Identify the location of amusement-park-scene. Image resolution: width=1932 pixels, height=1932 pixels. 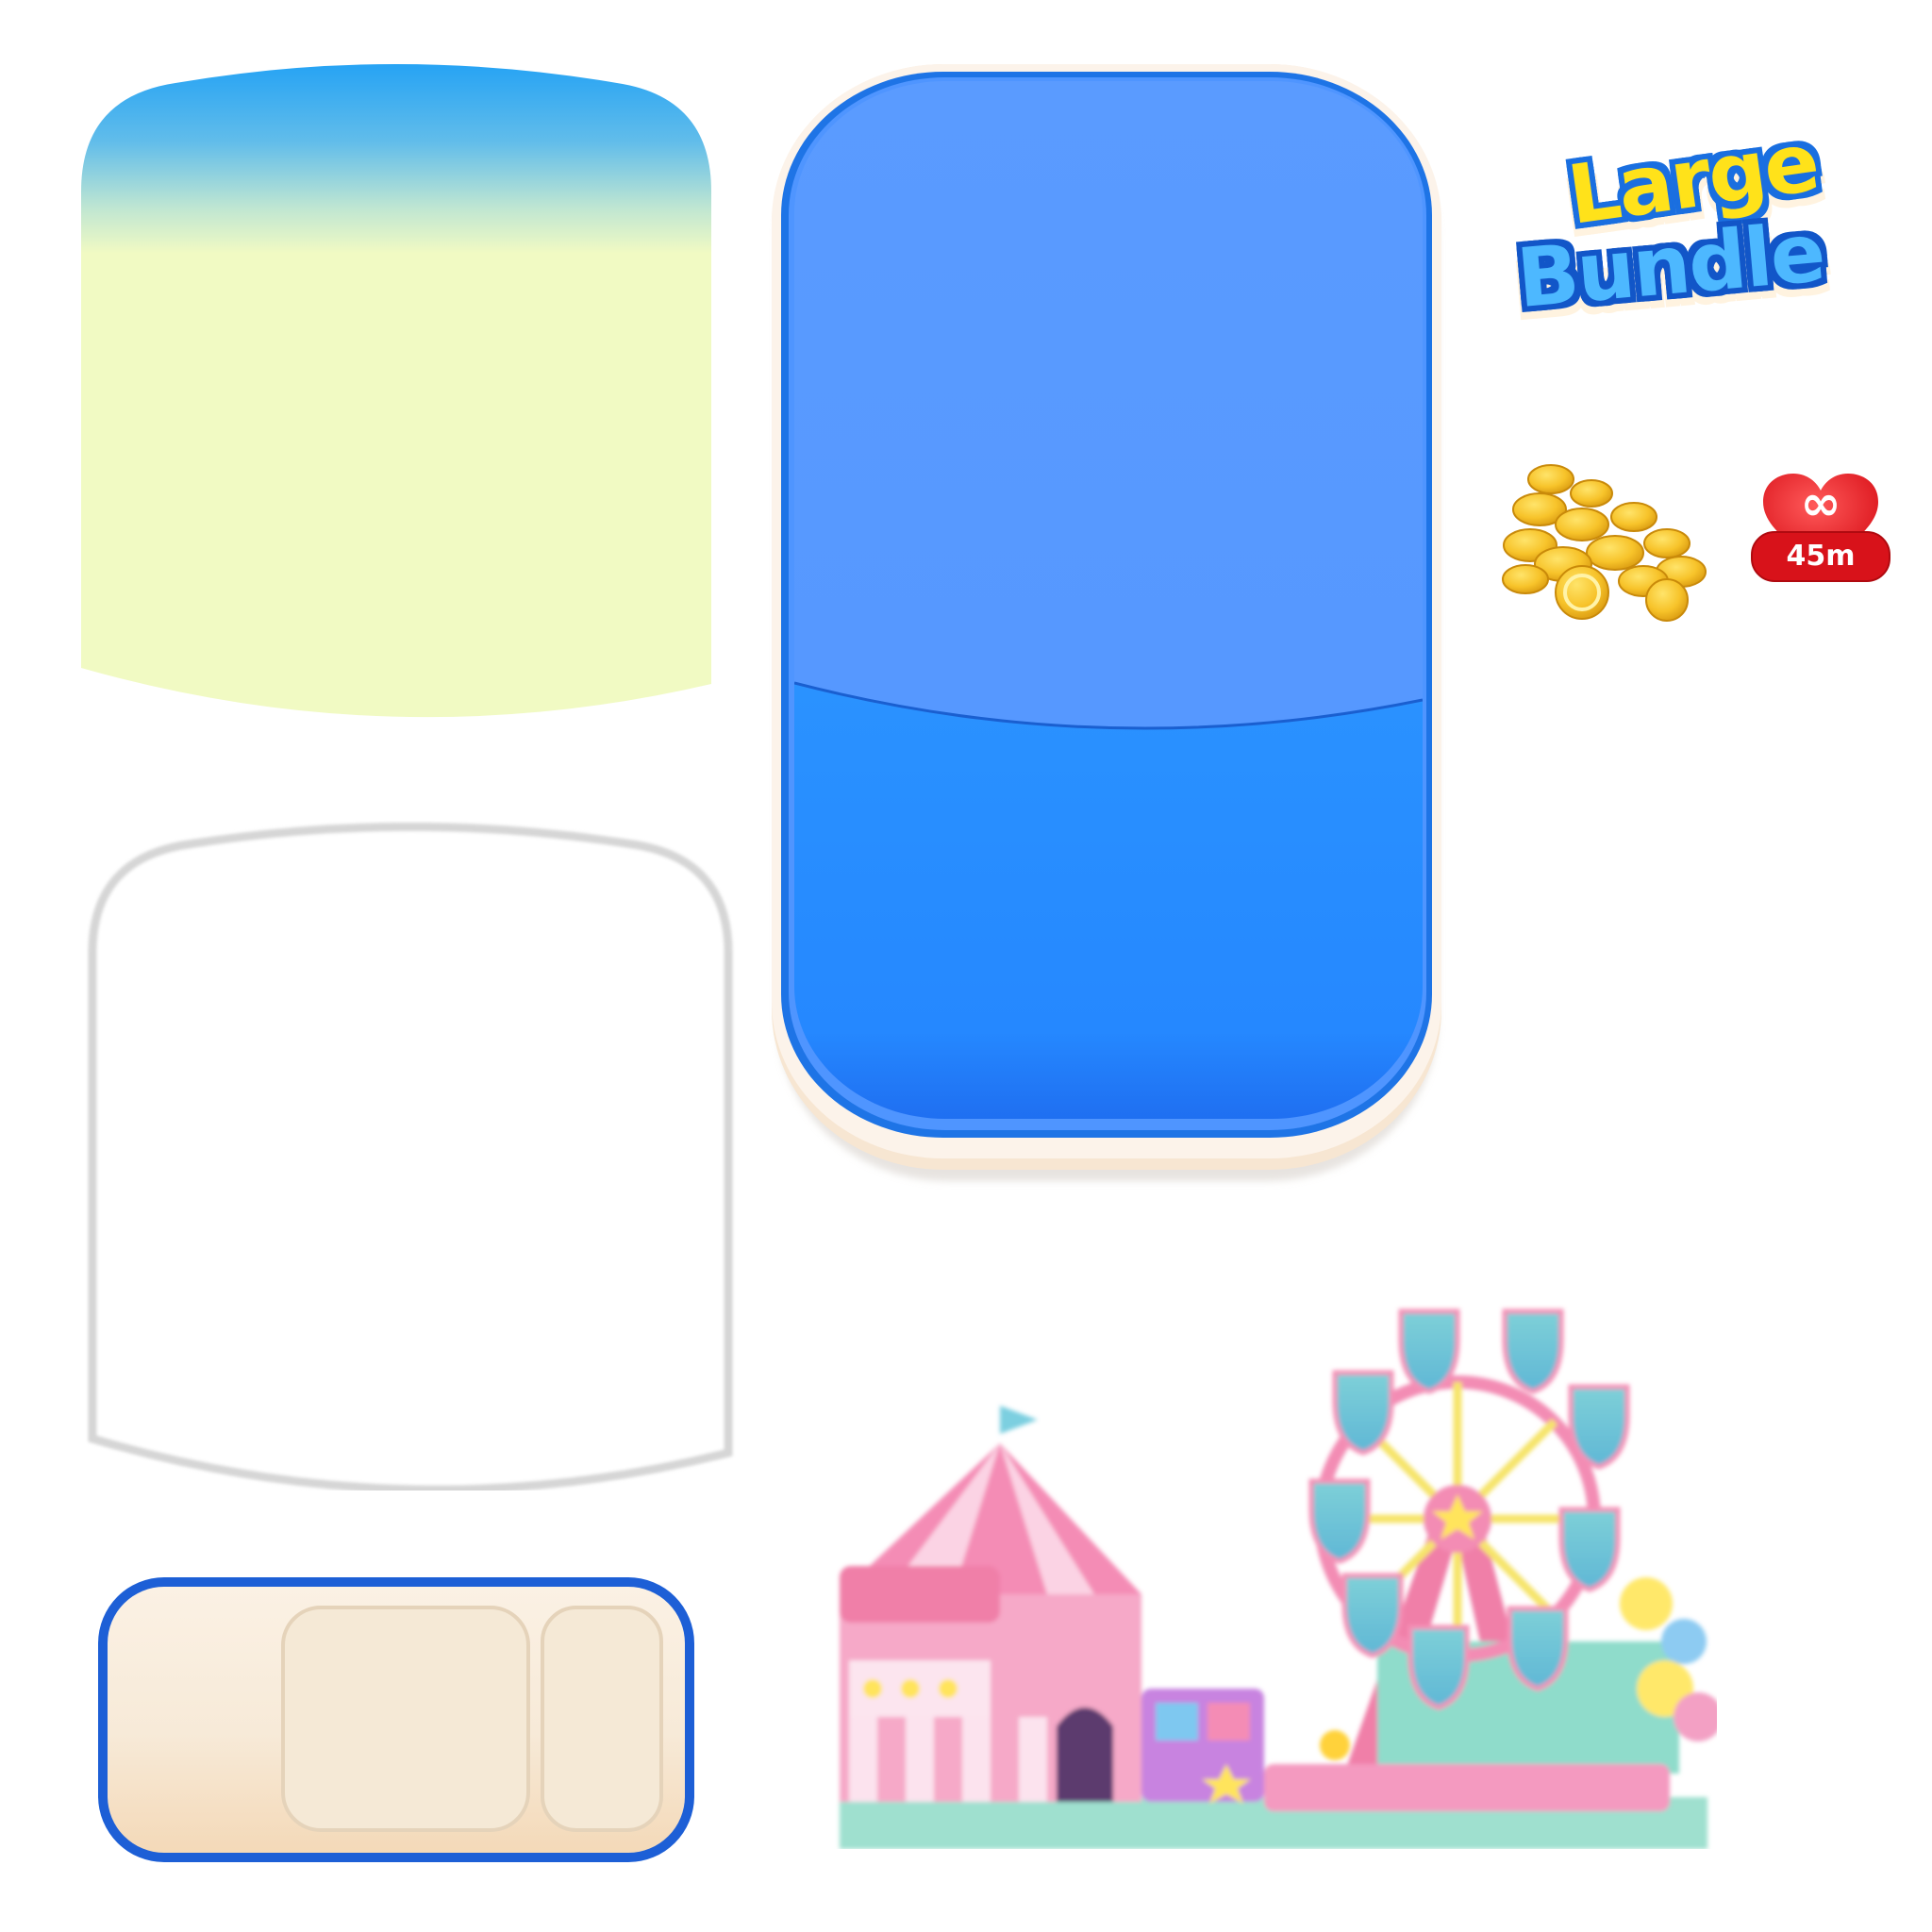
(1278, 1579).